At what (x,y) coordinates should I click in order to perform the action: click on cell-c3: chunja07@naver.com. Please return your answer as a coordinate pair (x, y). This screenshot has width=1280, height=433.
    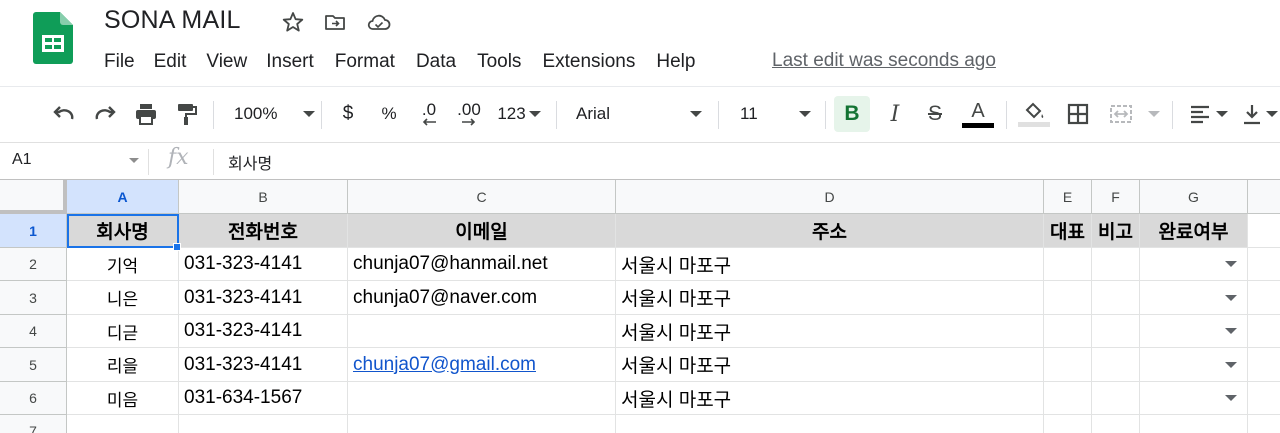
    Looking at the image, I should click on (482, 298).